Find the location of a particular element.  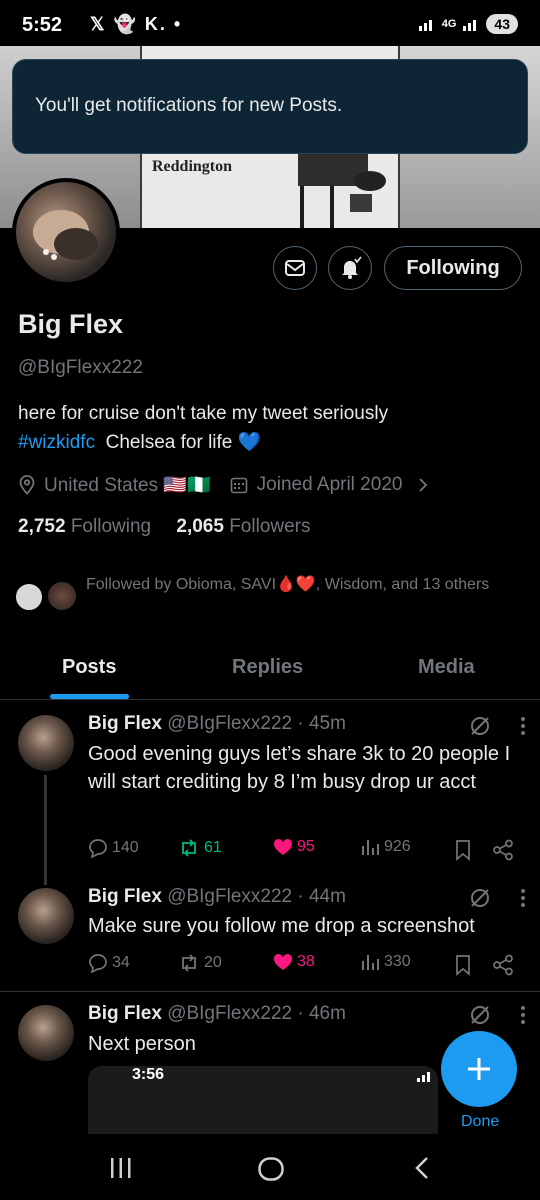

bell-check-icon is located at coordinates (352, 267).